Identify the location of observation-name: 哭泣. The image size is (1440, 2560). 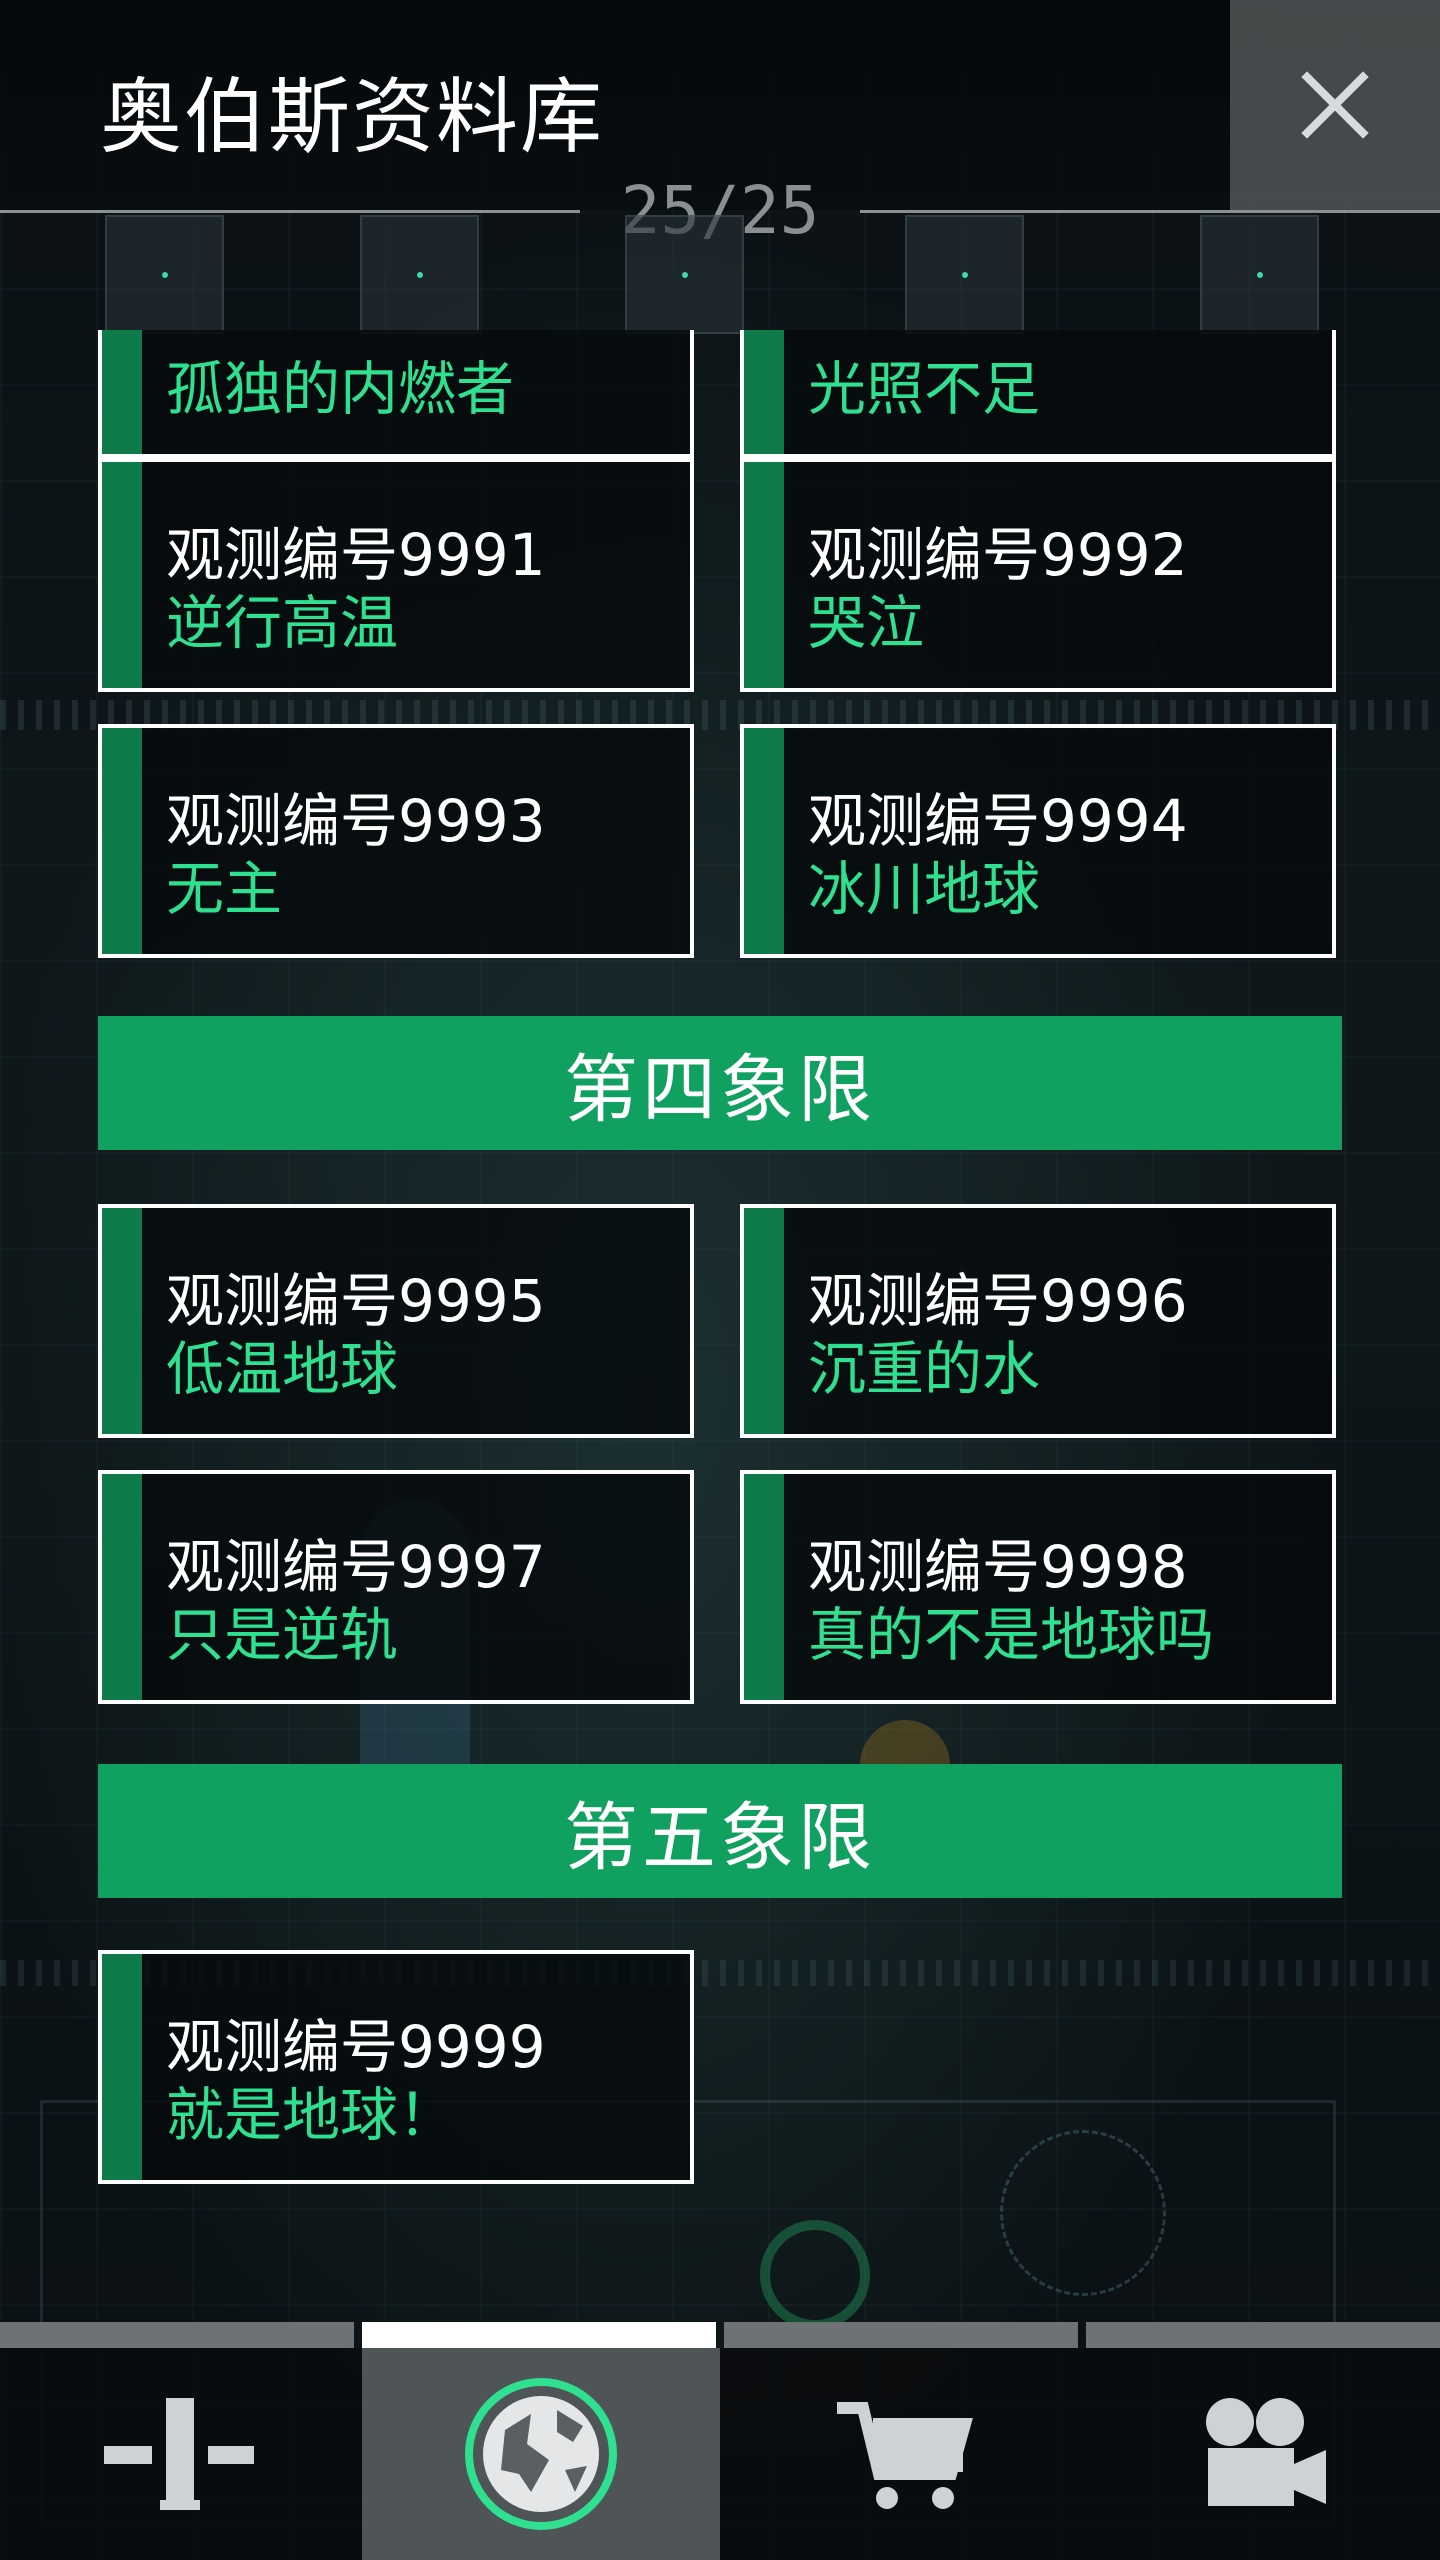
(866, 623).